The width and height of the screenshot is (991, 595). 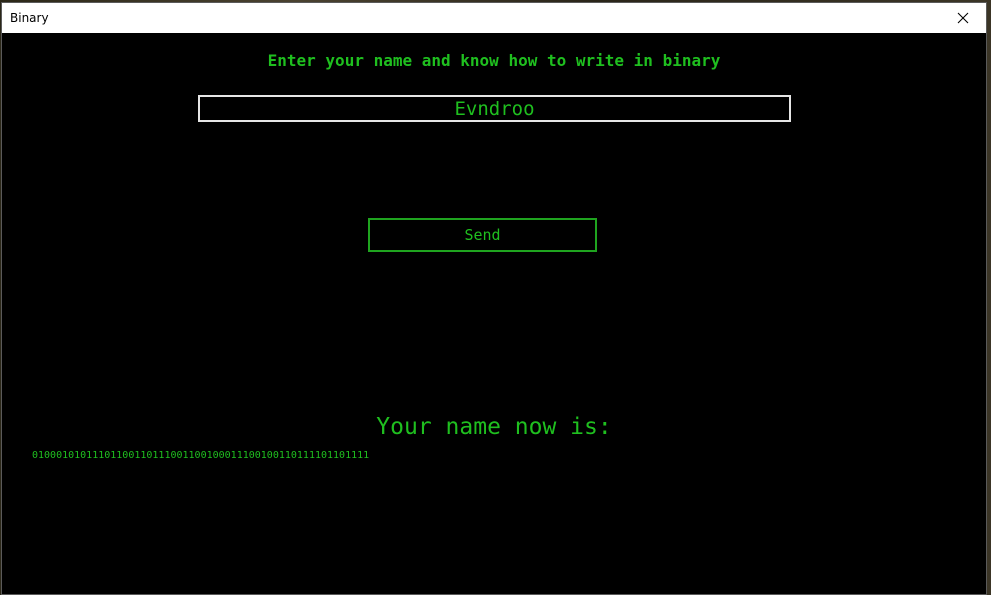 What do you see at coordinates (494, 108) in the screenshot?
I see `name-input` at bounding box center [494, 108].